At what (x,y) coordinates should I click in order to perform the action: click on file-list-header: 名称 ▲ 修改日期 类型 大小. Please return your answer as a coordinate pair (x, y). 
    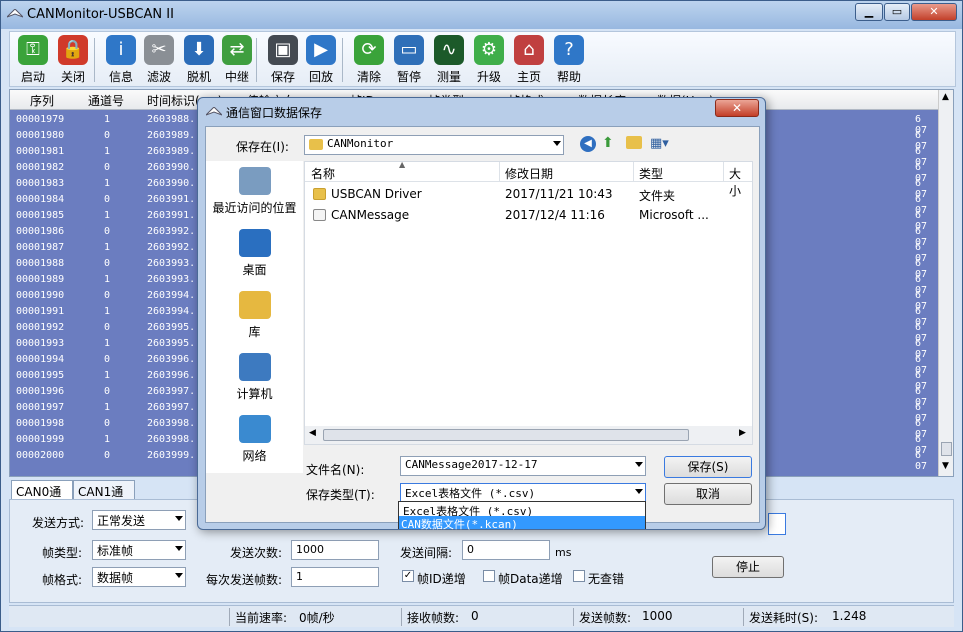
    Looking at the image, I should click on (528, 179).